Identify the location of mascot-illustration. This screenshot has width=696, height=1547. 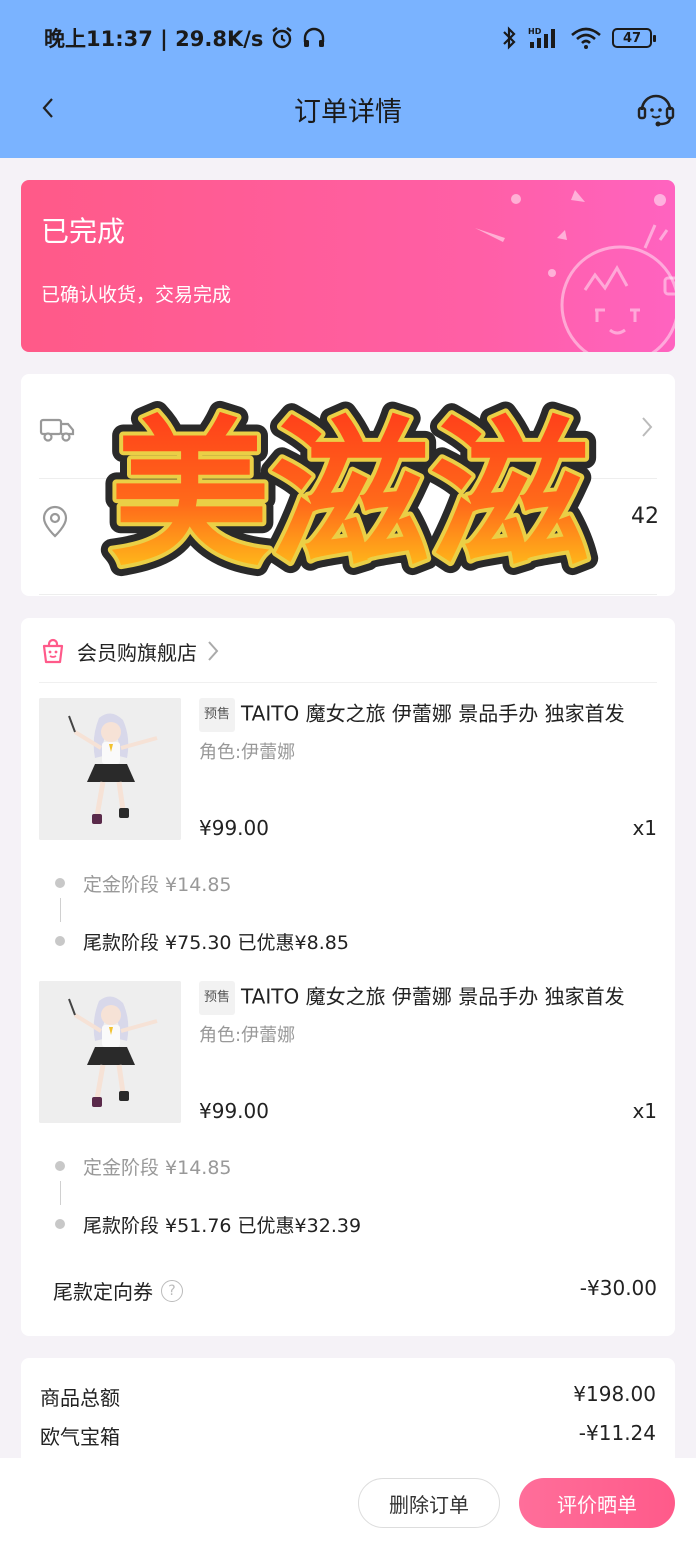
(575, 271).